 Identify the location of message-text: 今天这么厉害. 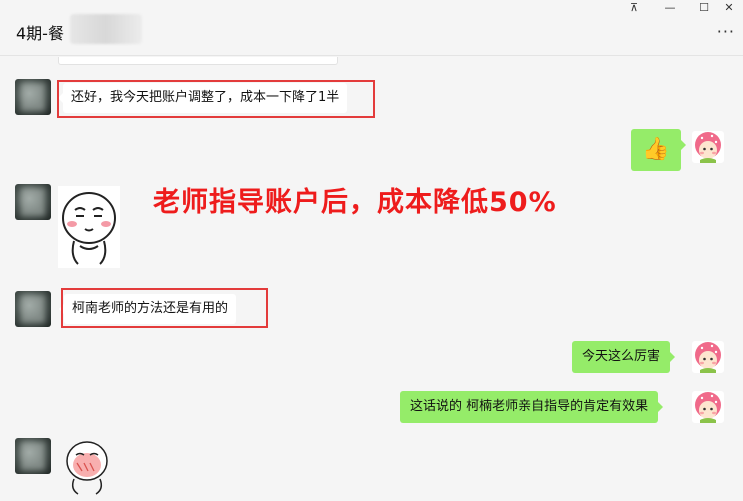
(621, 356).